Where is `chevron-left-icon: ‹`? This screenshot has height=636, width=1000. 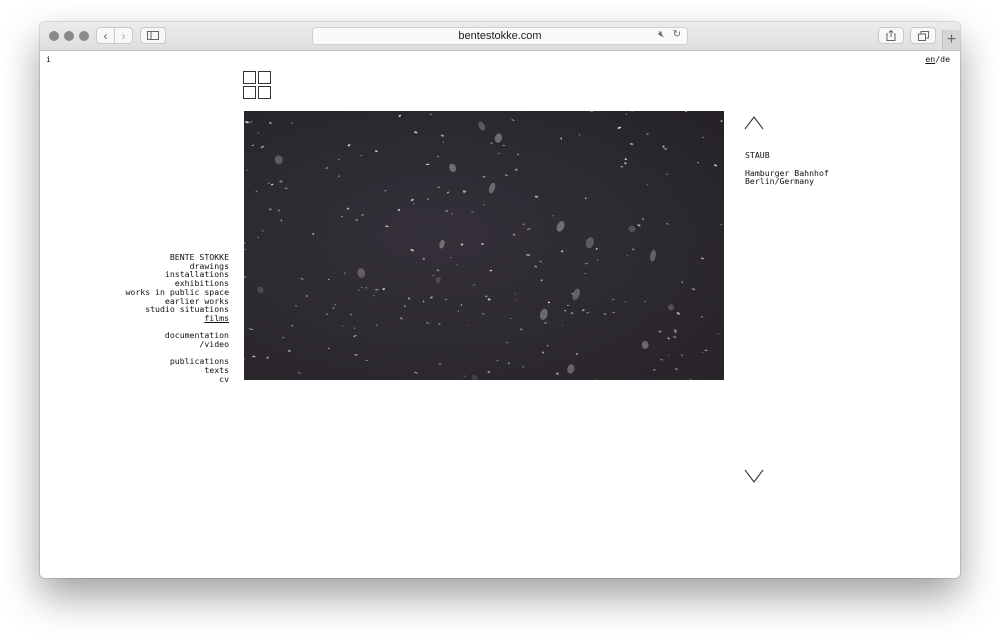 chevron-left-icon: ‹ is located at coordinates (105, 35).